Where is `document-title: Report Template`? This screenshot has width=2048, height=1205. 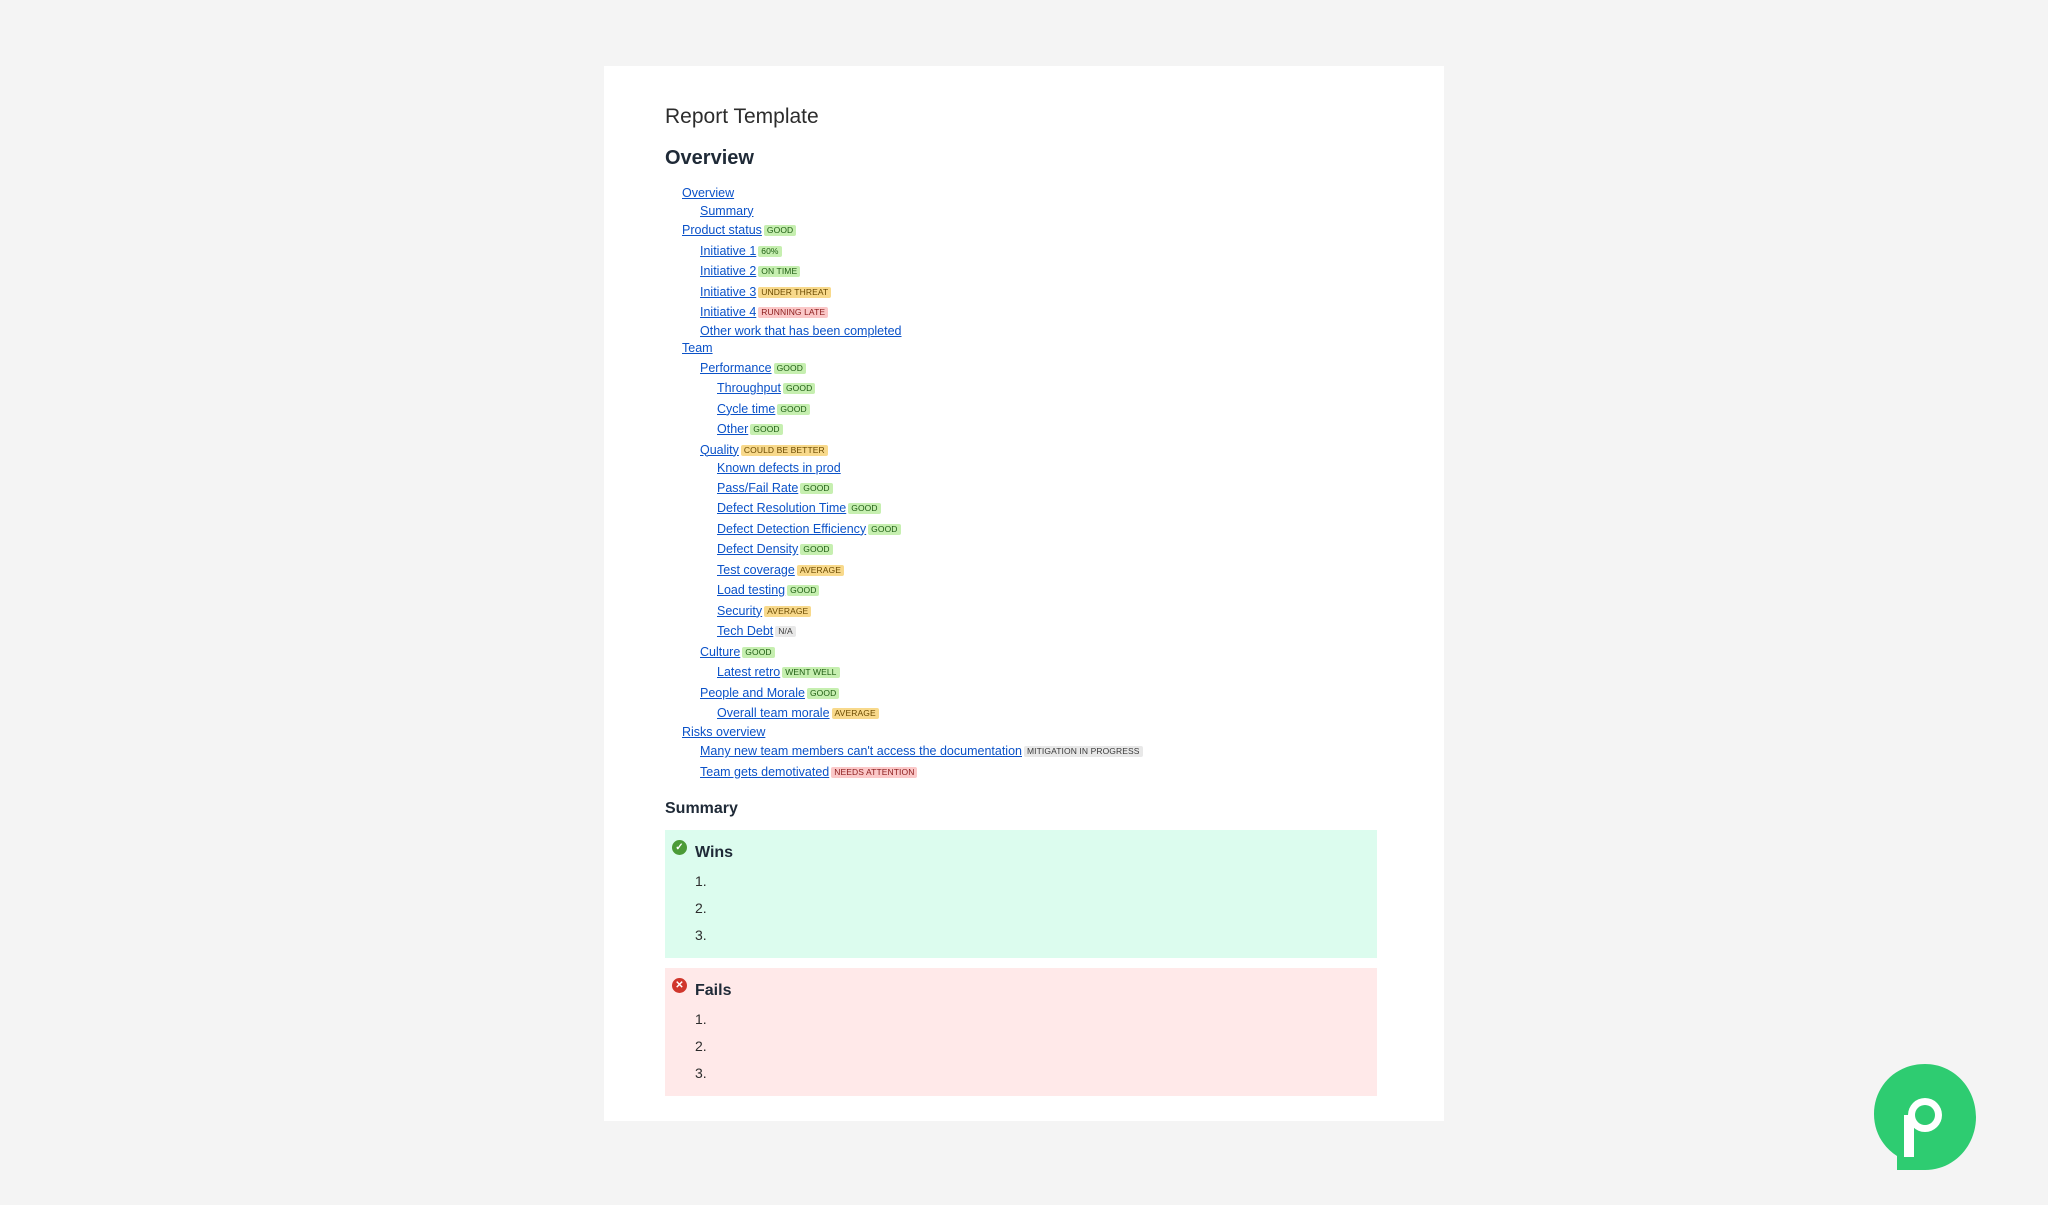 document-title: Report Template is located at coordinates (742, 116).